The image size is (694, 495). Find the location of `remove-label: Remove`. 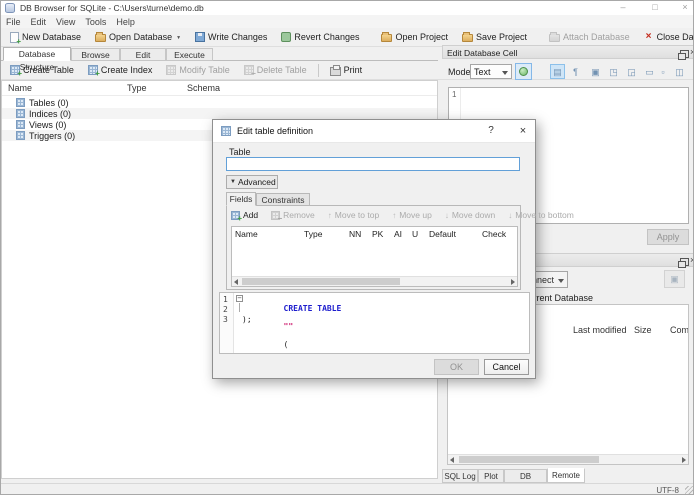

remove-label: Remove is located at coordinates (299, 215).